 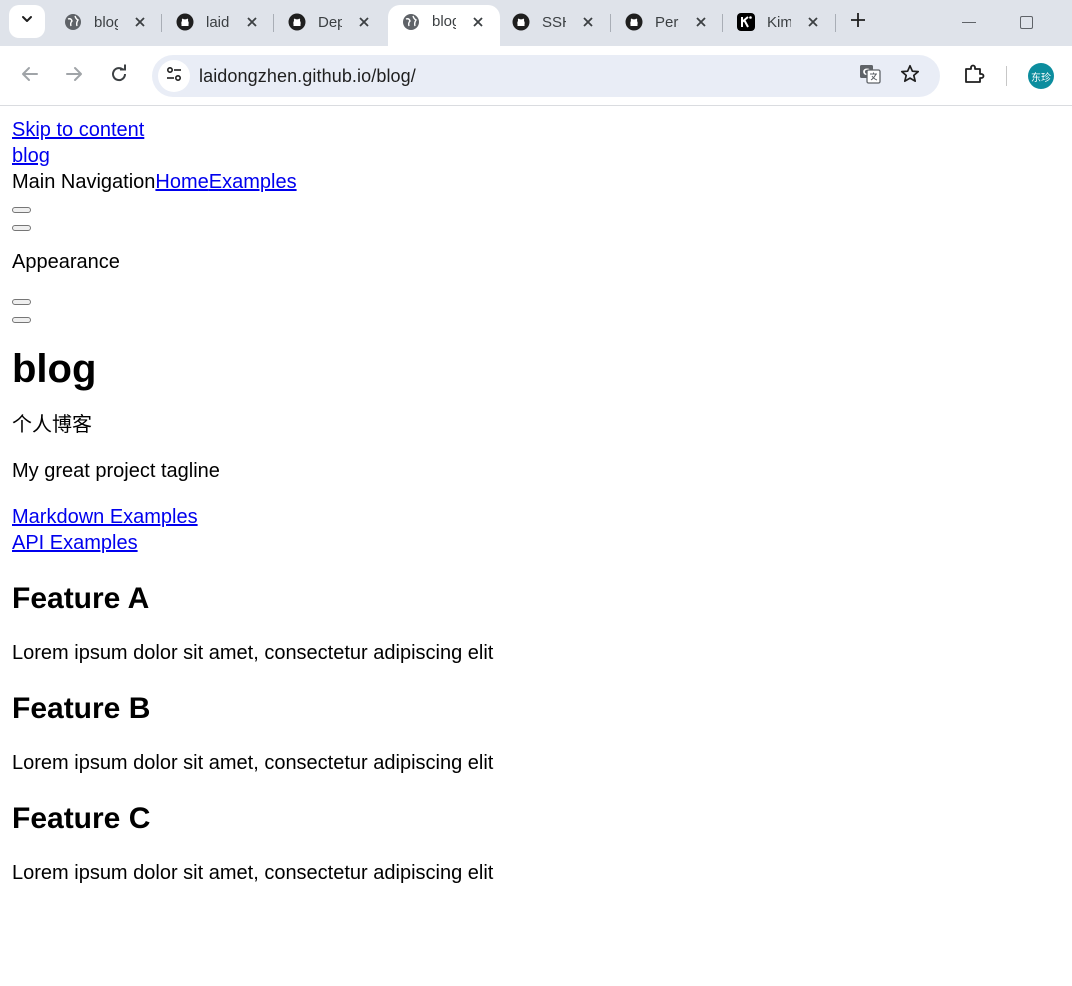 I want to click on reload-icon, so click(x=119, y=76).